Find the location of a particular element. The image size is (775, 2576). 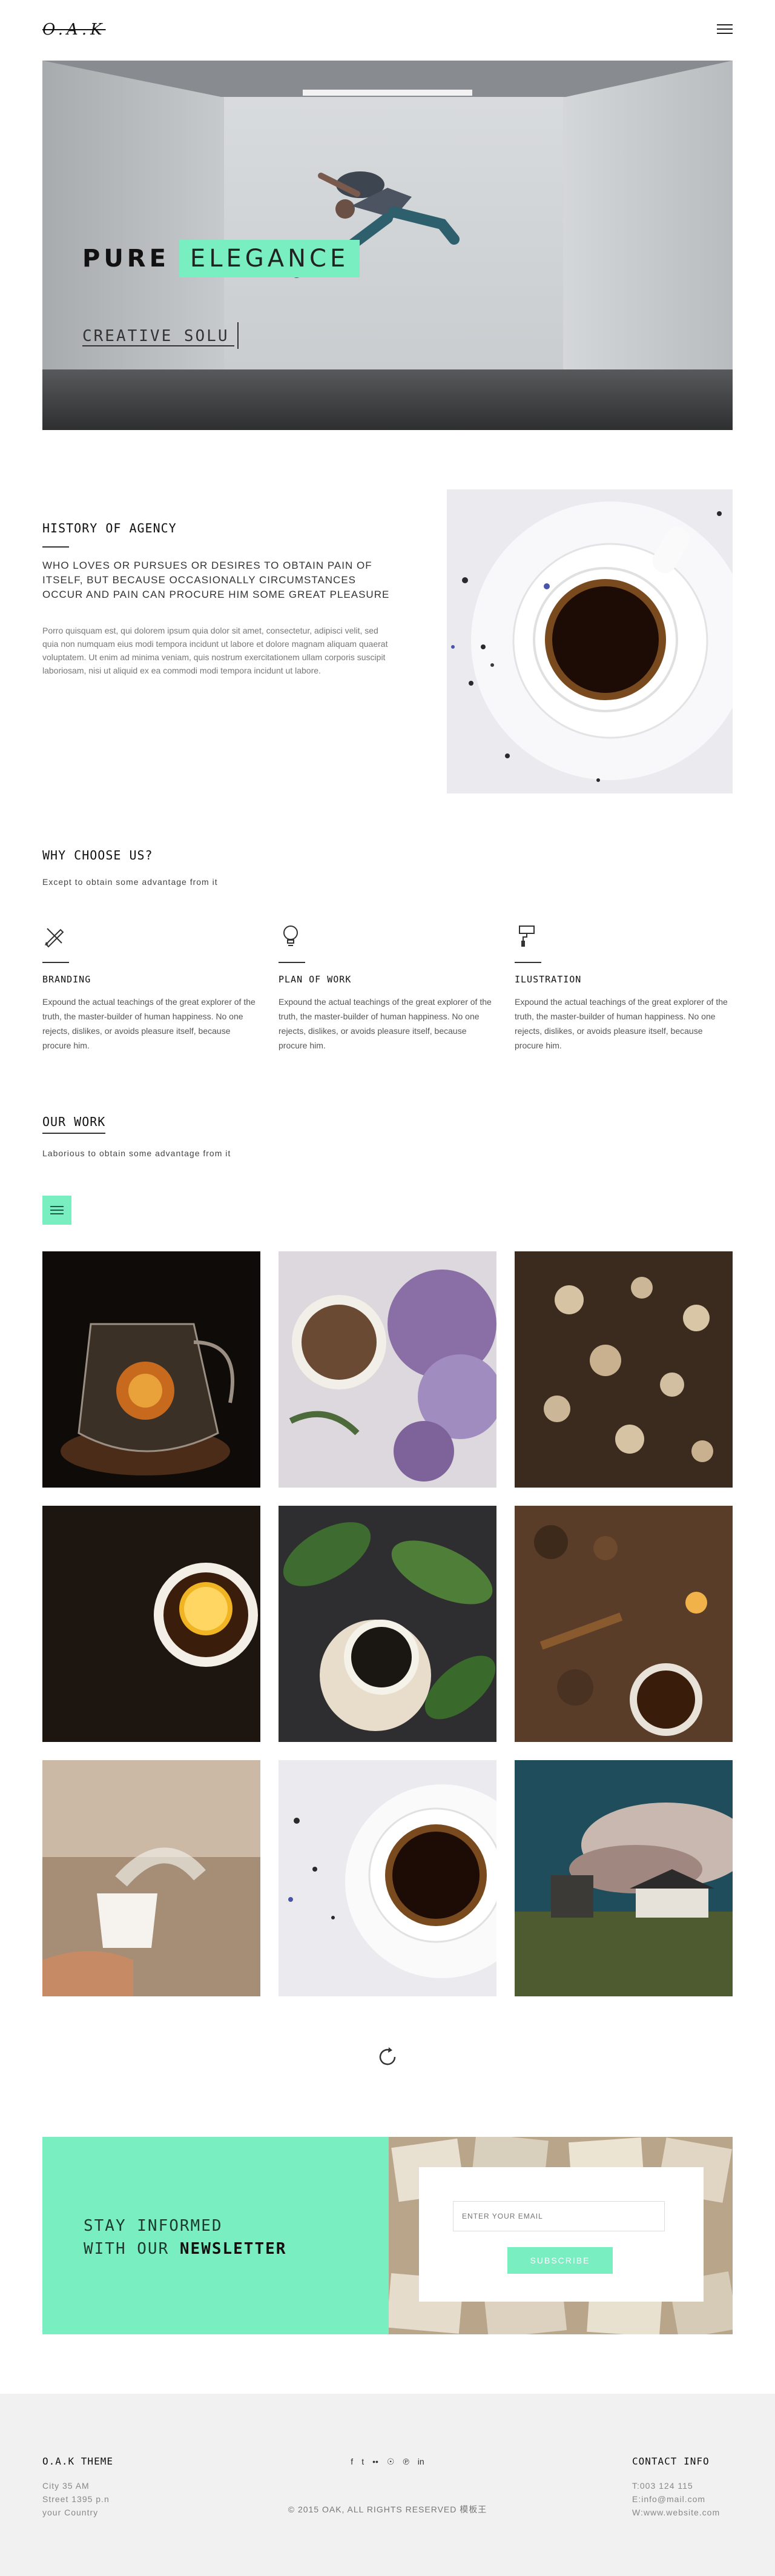

social-links: f t •• ☉ ℗ in is located at coordinates (387, 2462).